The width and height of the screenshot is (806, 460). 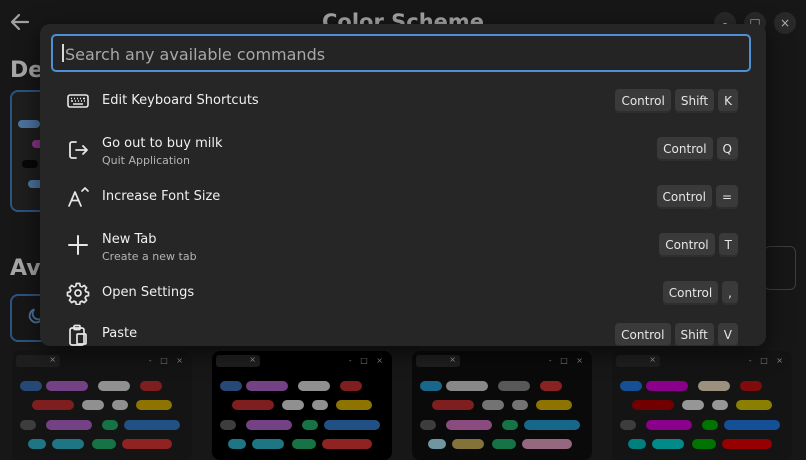 What do you see at coordinates (148, 292) in the screenshot?
I see `command-title: Open Settings` at bounding box center [148, 292].